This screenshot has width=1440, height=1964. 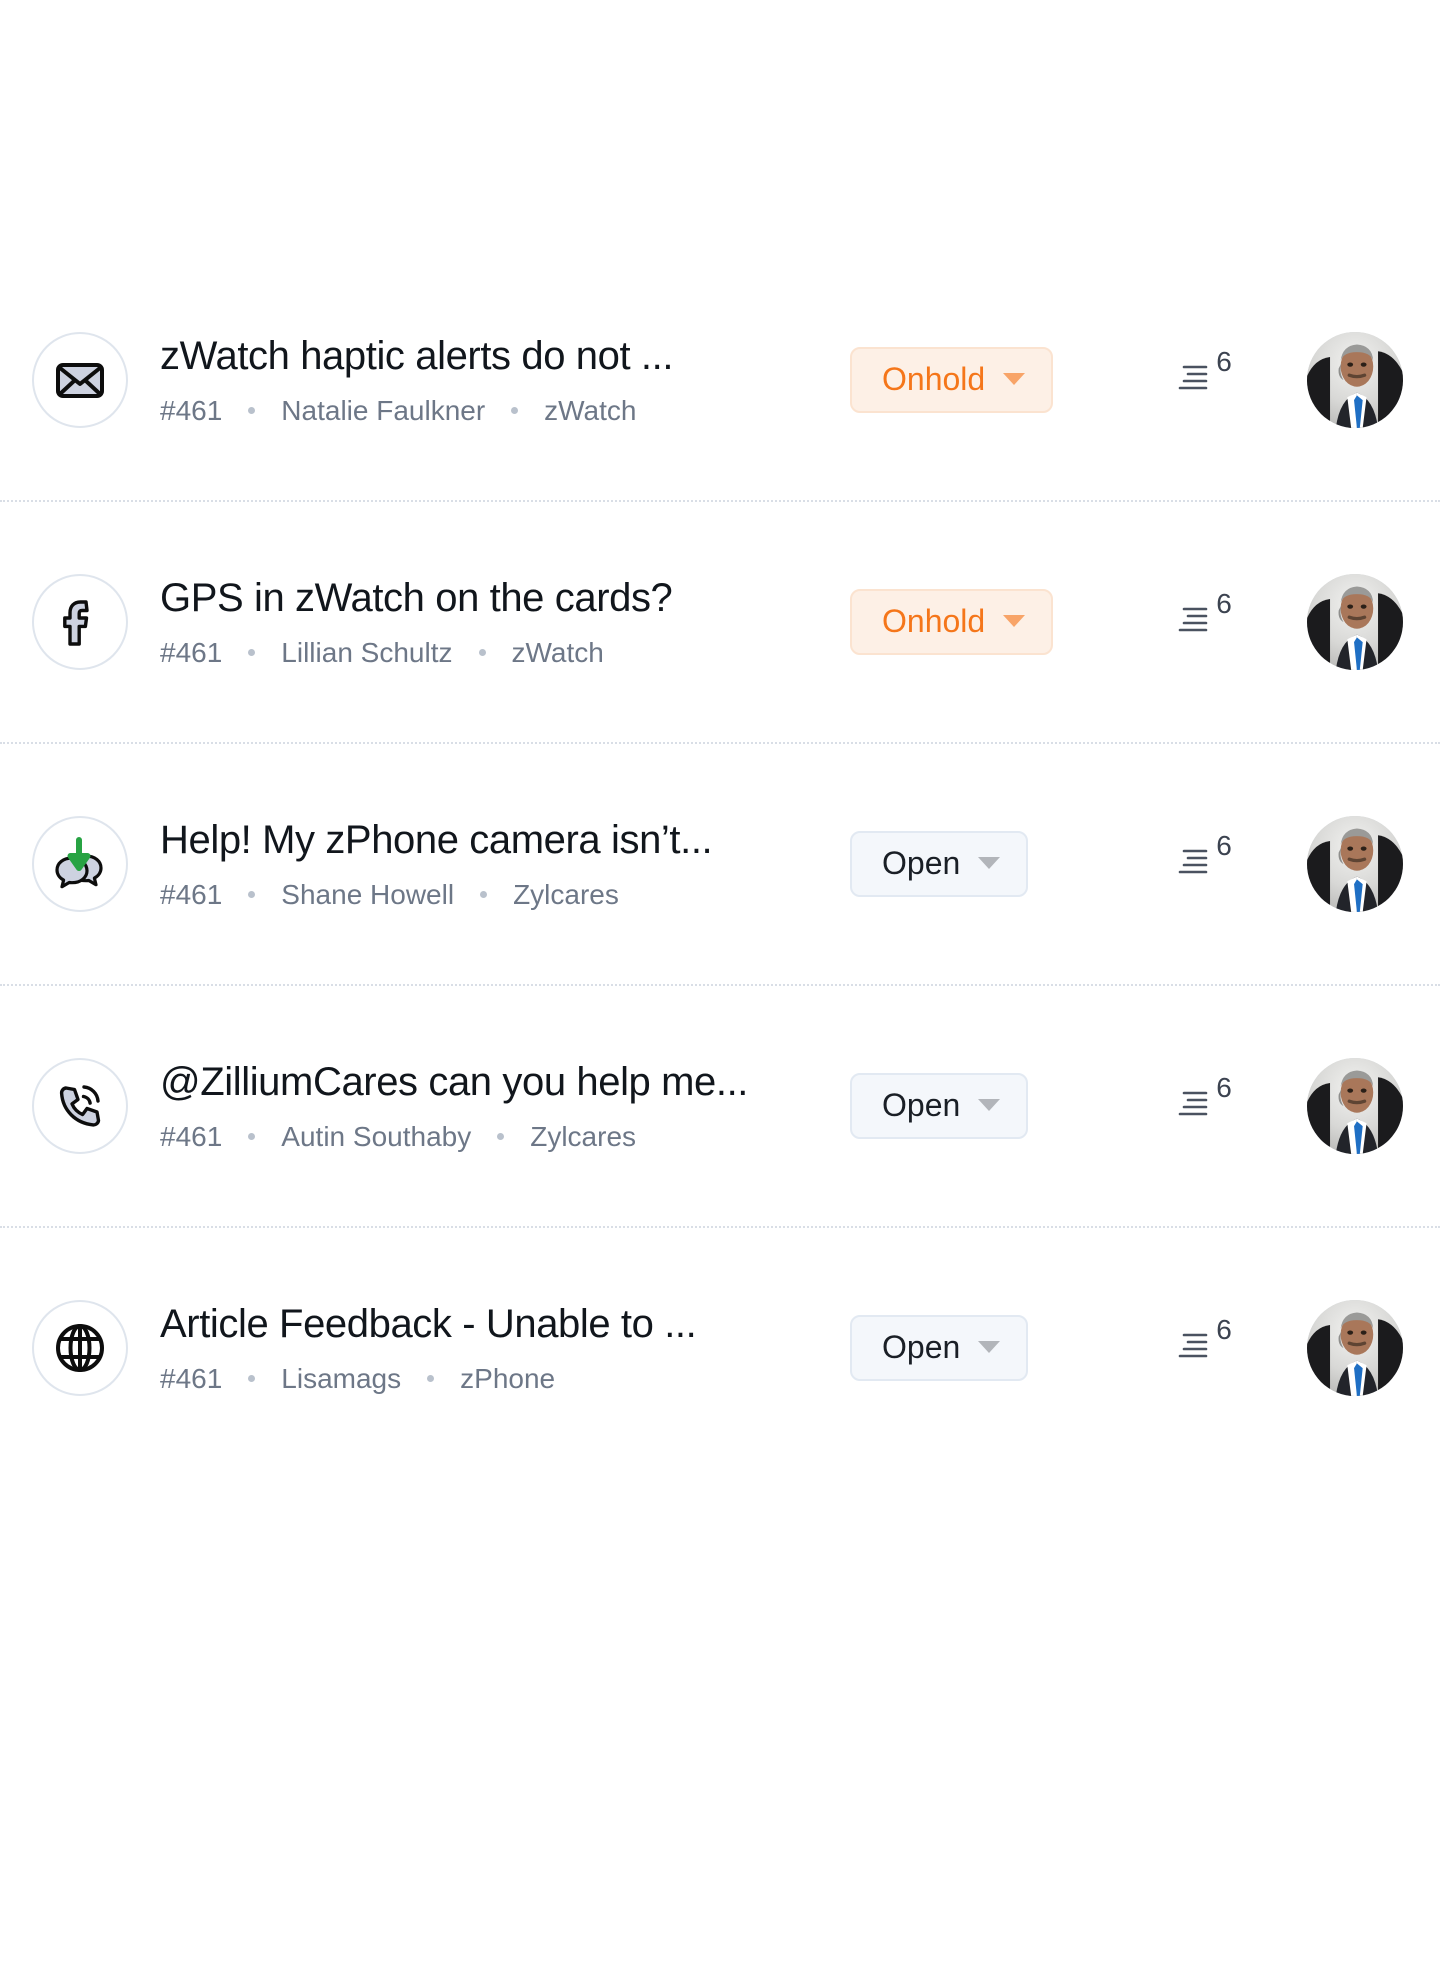 I want to click on ticket-meta: #461 Shane Howell Zylcares, so click(x=493, y=895).